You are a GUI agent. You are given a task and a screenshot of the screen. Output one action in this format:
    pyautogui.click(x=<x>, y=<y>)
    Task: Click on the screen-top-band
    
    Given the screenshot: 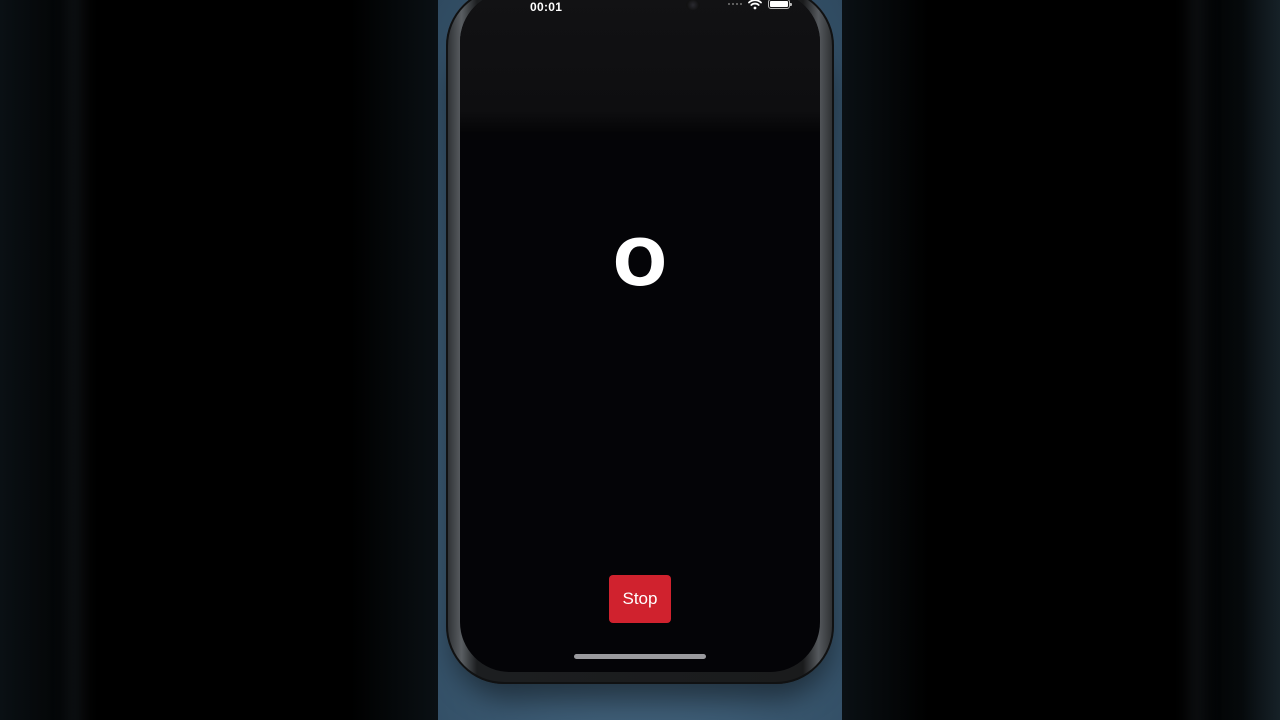 What is the action you would take?
    pyautogui.click(x=640, y=66)
    